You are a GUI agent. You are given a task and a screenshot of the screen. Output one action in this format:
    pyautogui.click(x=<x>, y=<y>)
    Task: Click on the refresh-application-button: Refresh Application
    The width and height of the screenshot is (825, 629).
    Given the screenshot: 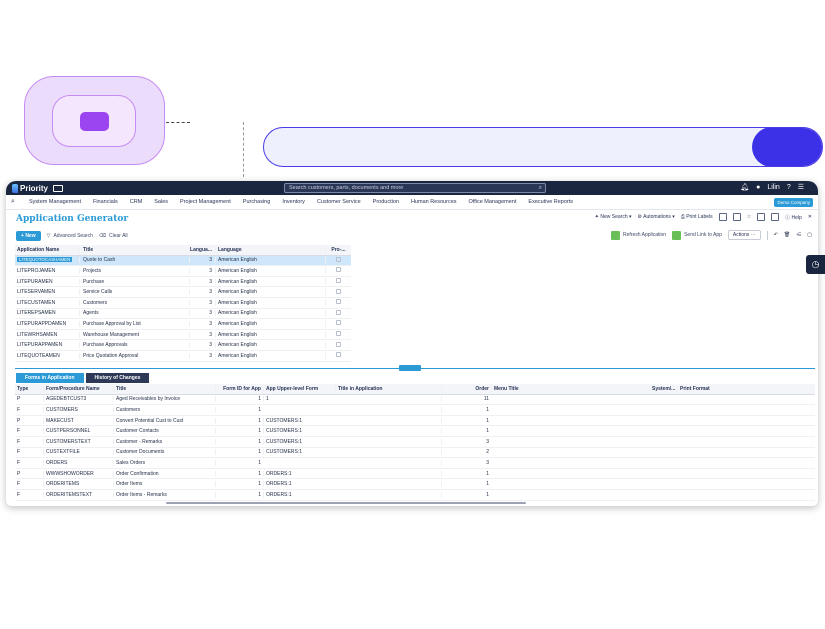 What is the action you would take?
    pyautogui.click(x=638, y=235)
    